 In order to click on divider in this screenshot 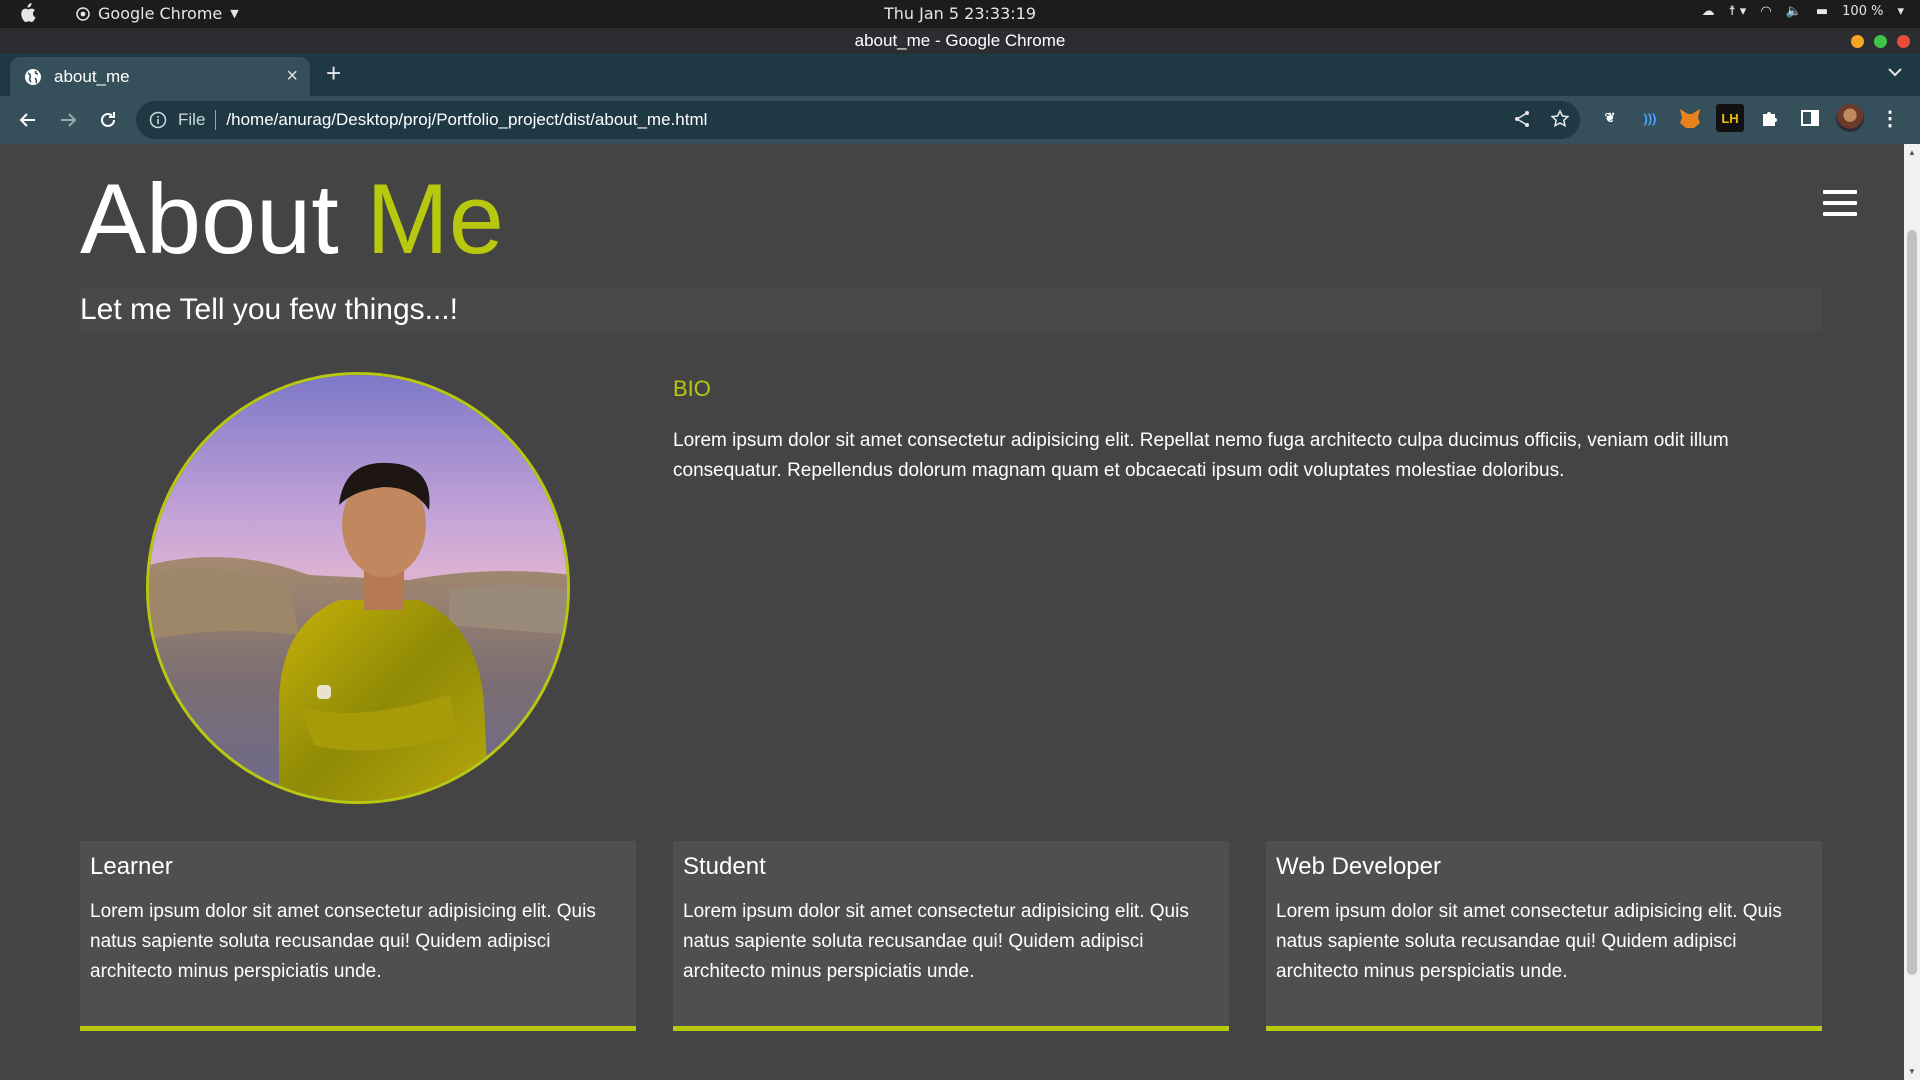, I will do `click(216, 120)`.